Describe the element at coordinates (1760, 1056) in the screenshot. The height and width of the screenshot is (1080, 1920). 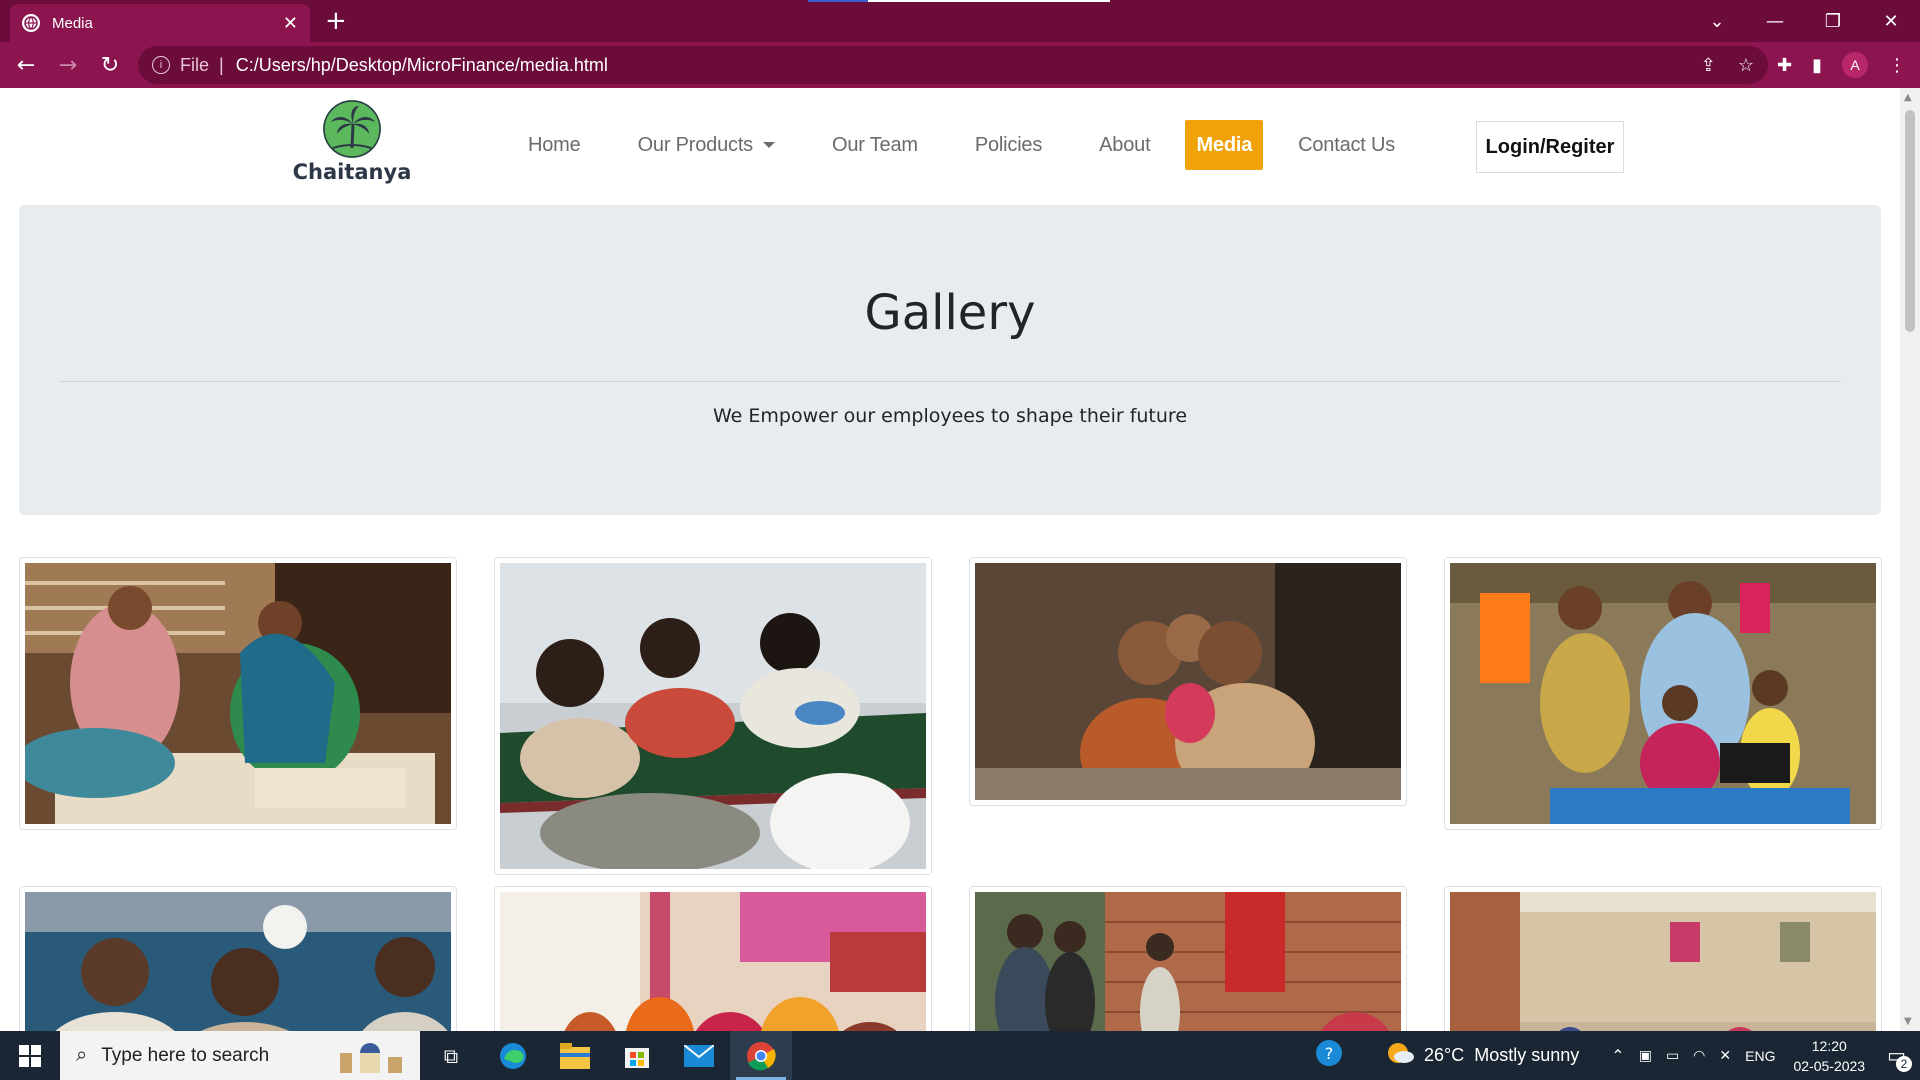
I see `input-language: ENG` at that location.